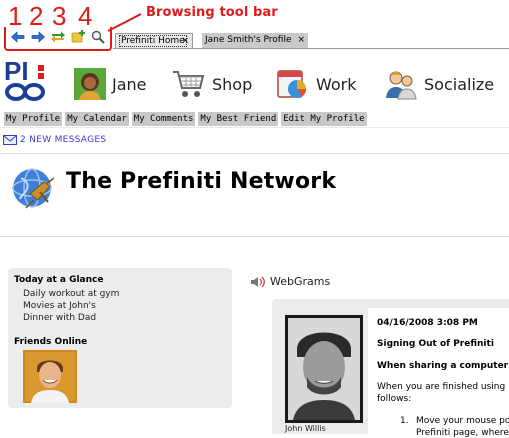 This screenshot has width=509, height=438. Describe the element at coordinates (33, 119) in the screenshot. I see `subnav-my-profile: My Profile` at that location.